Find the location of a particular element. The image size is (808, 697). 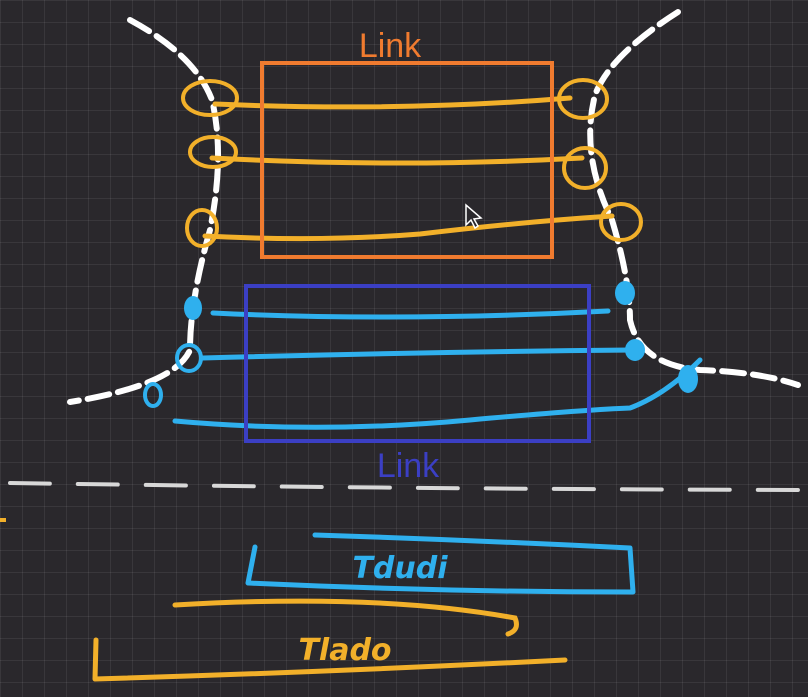

orange-bar-text: Tlado is located at coordinates (344, 650).